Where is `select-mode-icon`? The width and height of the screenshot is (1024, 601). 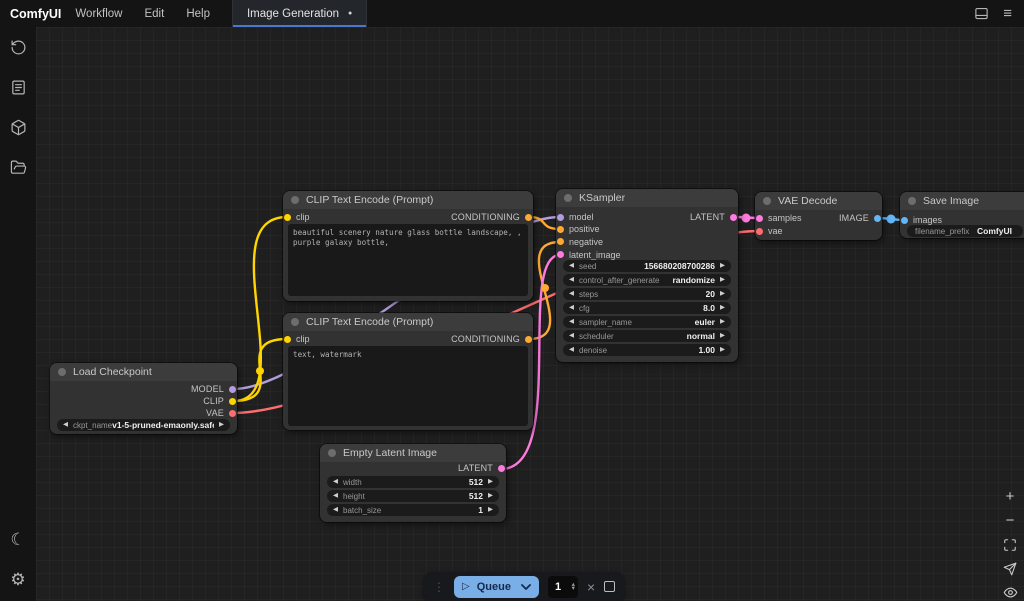 select-mode-icon is located at coordinates (1010, 568).